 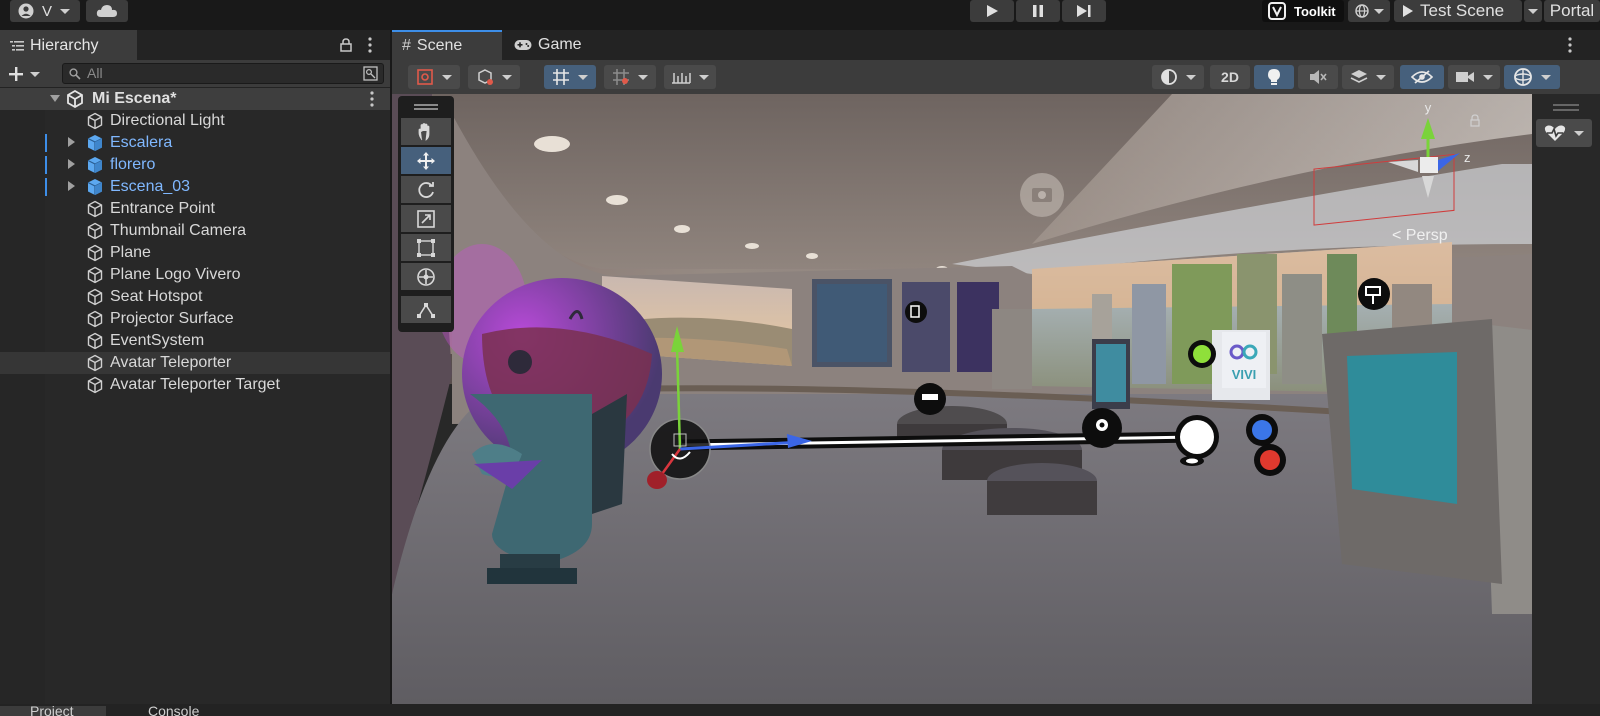 I want to click on gizmo-sphere-icon, so click(x=1523, y=77).